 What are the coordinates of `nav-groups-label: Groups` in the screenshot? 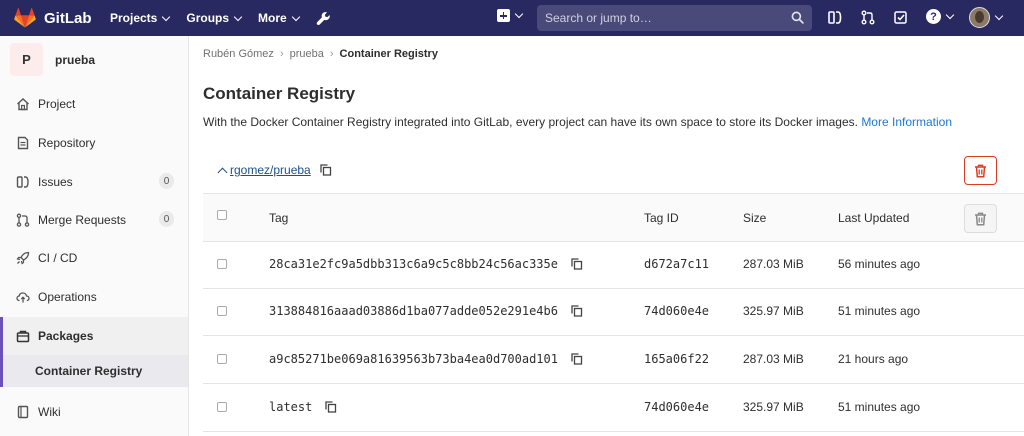 It's located at (208, 18).